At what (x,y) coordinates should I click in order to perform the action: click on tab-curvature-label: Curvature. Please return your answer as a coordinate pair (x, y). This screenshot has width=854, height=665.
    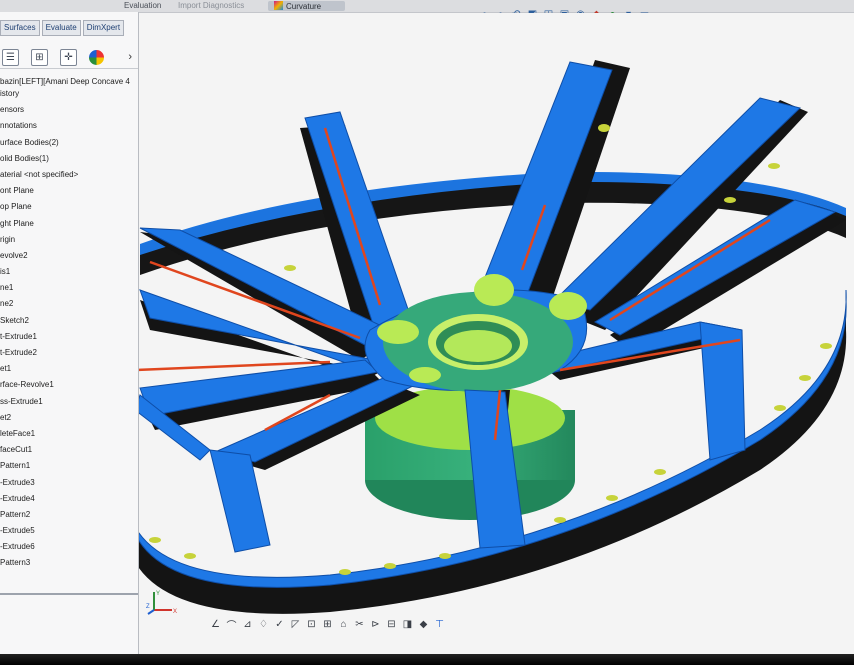
    Looking at the image, I should click on (304, 6).